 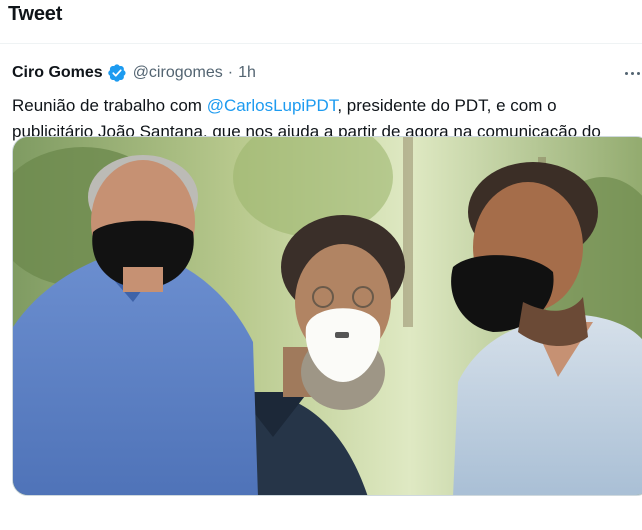 What do you see at coordinates (117, 73) in the screenshot?
I see `verified-badge-icon` at bounding box center [117, 73].